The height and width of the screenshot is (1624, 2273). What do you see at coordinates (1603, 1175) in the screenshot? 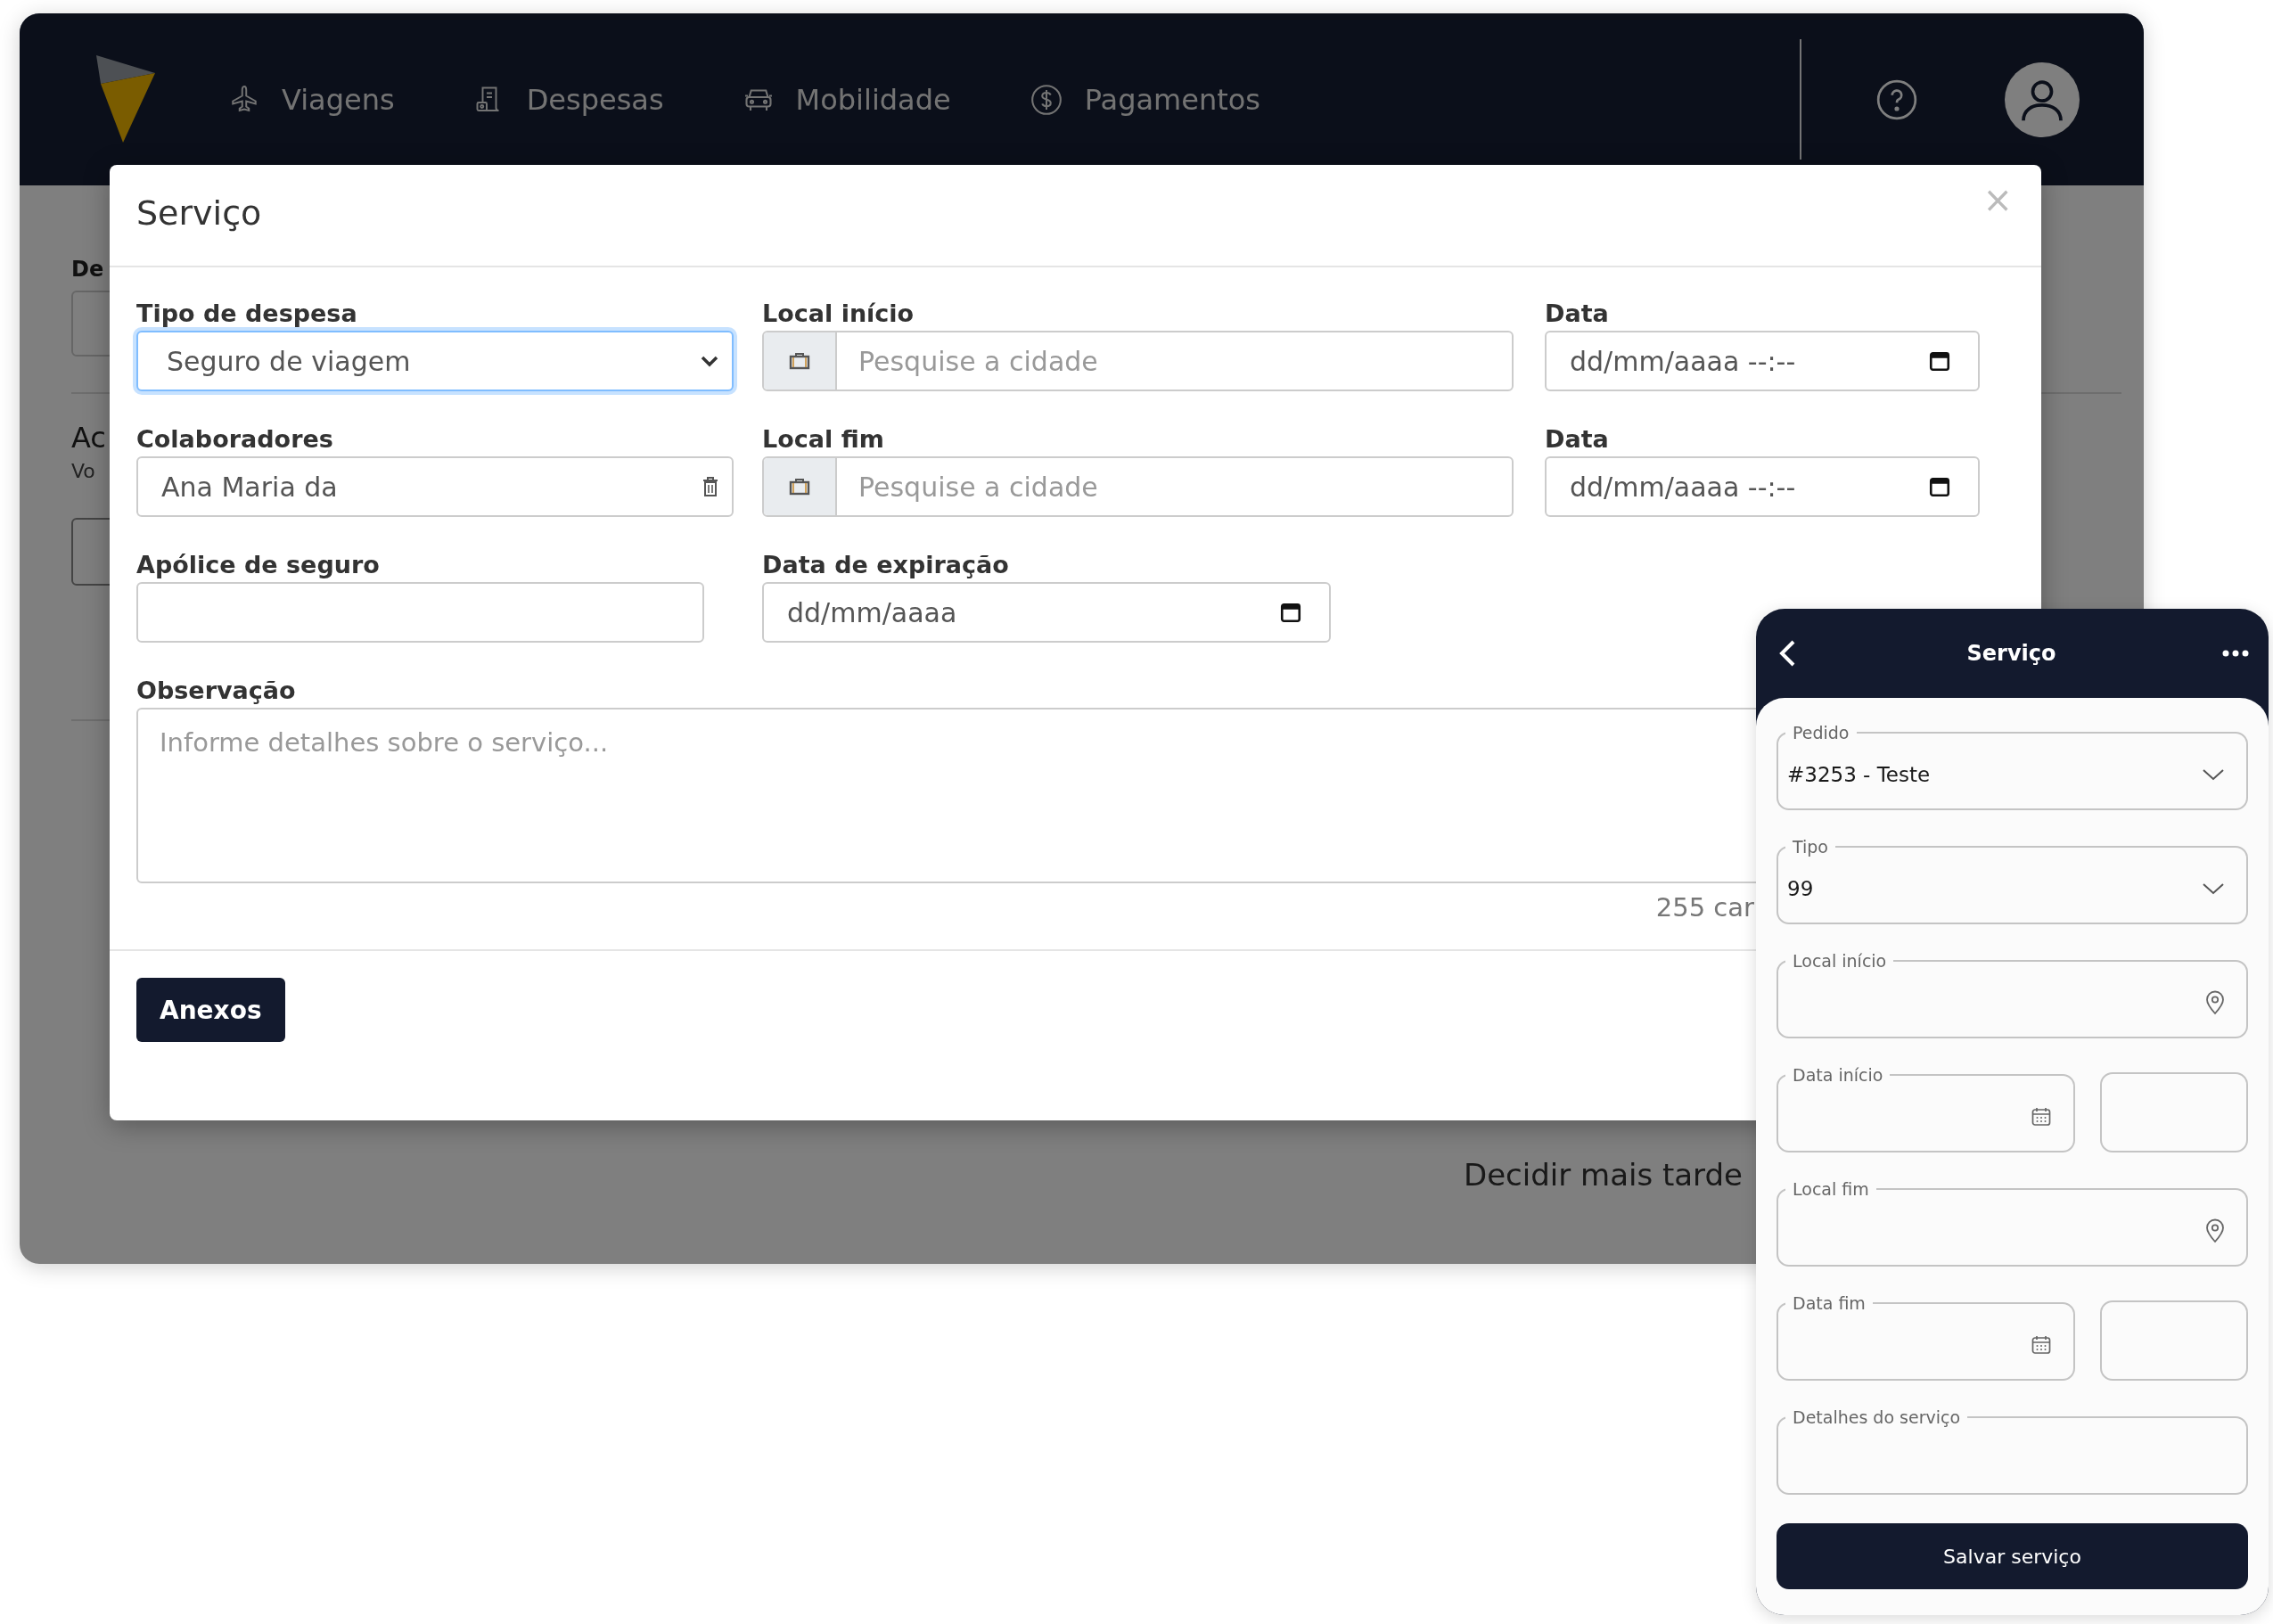
I see `decide-later-link: Decidir mais tarde` at bounding box center [1603, 1175].